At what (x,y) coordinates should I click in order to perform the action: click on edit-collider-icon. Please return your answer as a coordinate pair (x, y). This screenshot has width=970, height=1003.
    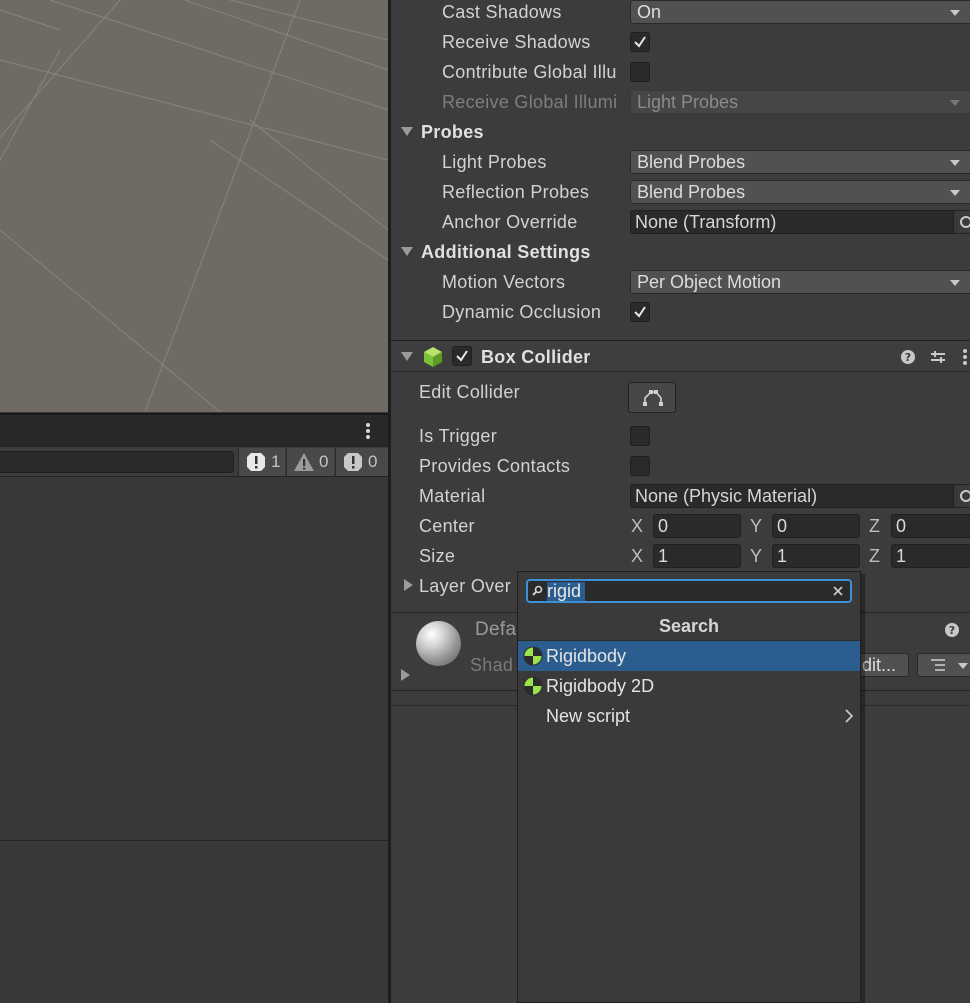
    Looking at the image, I should click on (653, 398).